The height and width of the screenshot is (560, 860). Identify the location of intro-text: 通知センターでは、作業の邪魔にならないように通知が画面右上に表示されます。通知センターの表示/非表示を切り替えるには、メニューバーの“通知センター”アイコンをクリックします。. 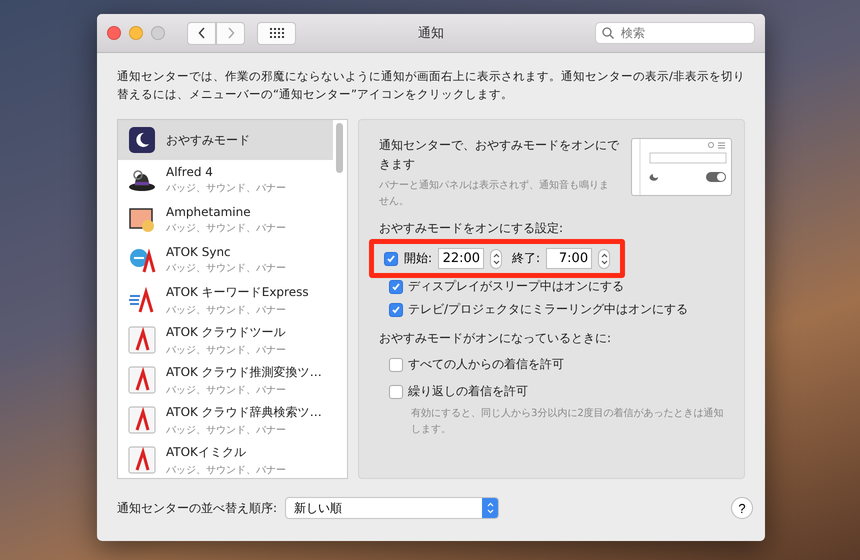
(431, 85).